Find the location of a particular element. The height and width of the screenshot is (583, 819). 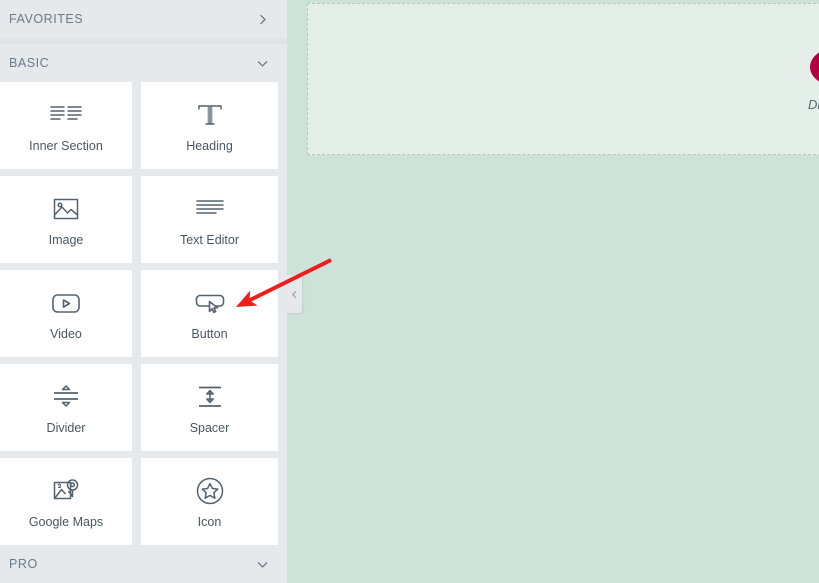

text-editor-icon is located at coordinates (210, 209).